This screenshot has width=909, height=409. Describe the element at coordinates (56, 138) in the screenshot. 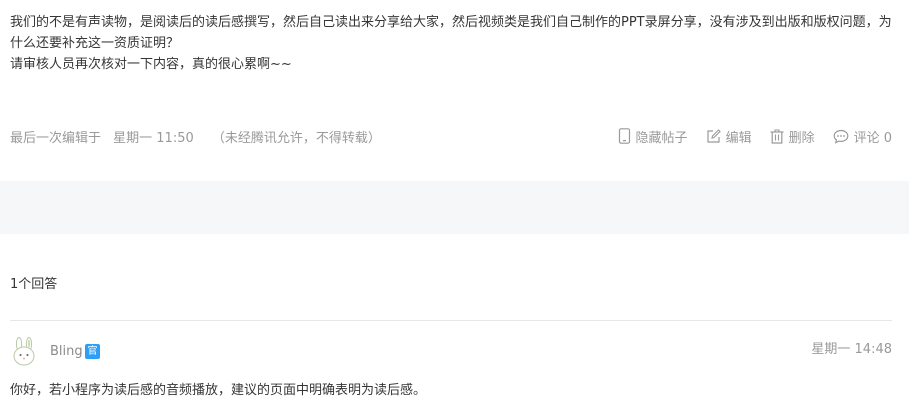

I see `edited-label: 最后一次编辑于` at that location.